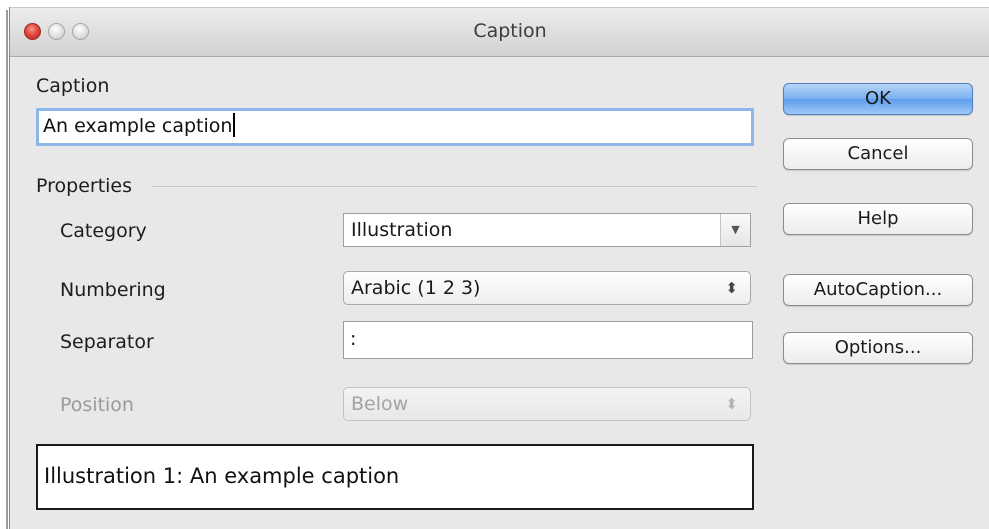 This screenshot has height=529, width=989. I want to click on caption-label: Caption, so click(73, 86).